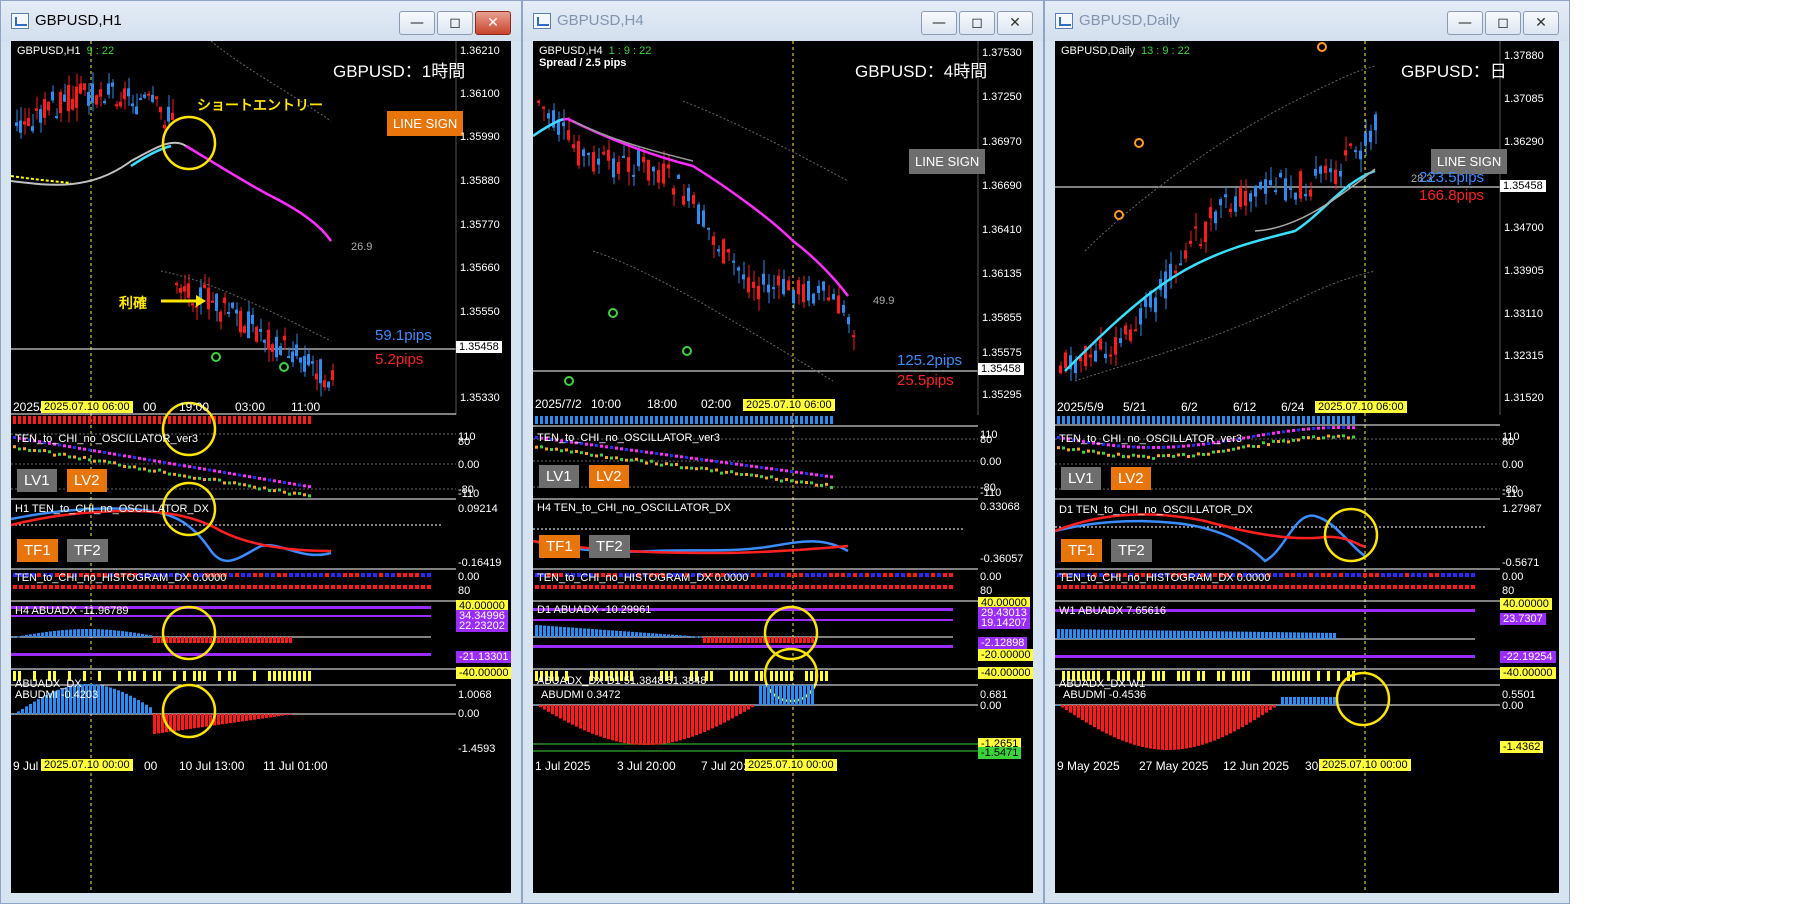  Describe the element at coordinates (78, 20) in the screenshot. I see `window-title: GBPUSD,H1` at that location.